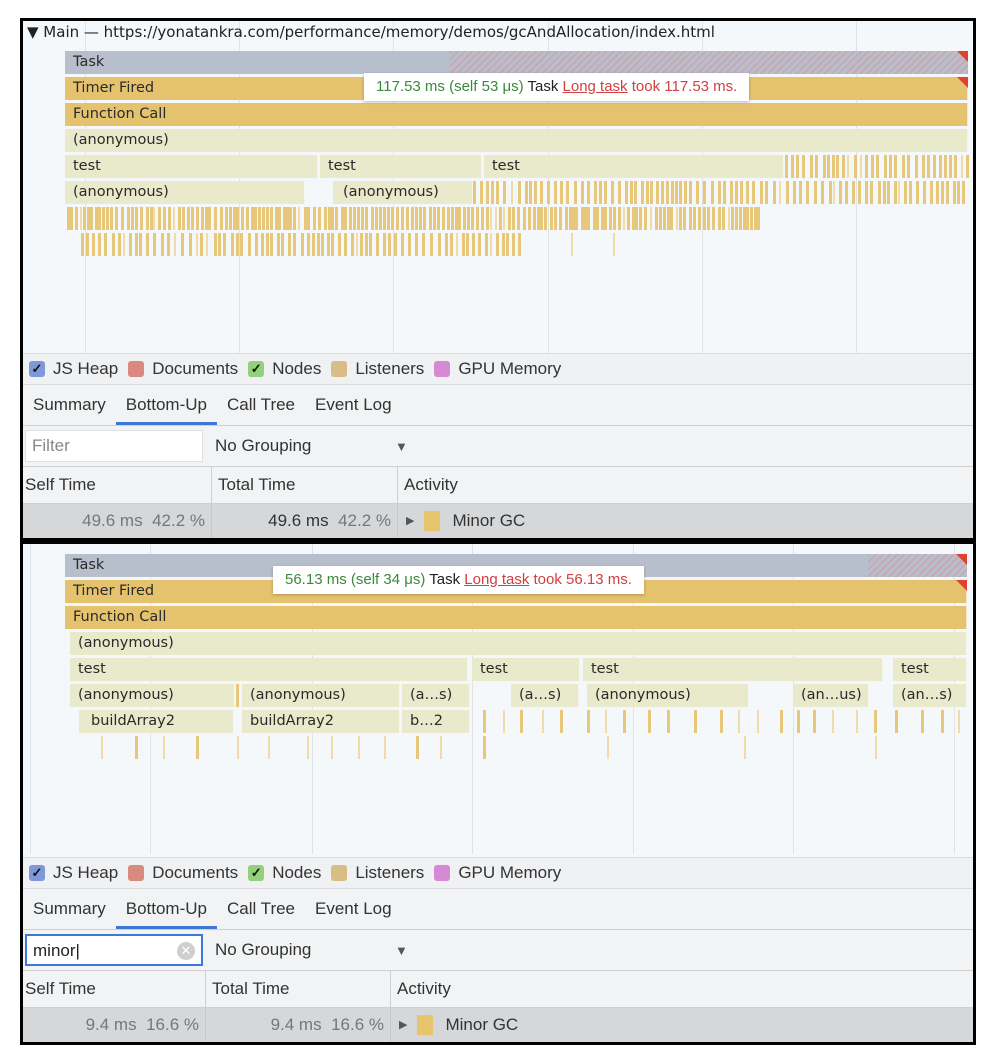  Describe the element at coordinates (510, 368) in the screenshot. I see `legend-label: GPU Memory` at that location.